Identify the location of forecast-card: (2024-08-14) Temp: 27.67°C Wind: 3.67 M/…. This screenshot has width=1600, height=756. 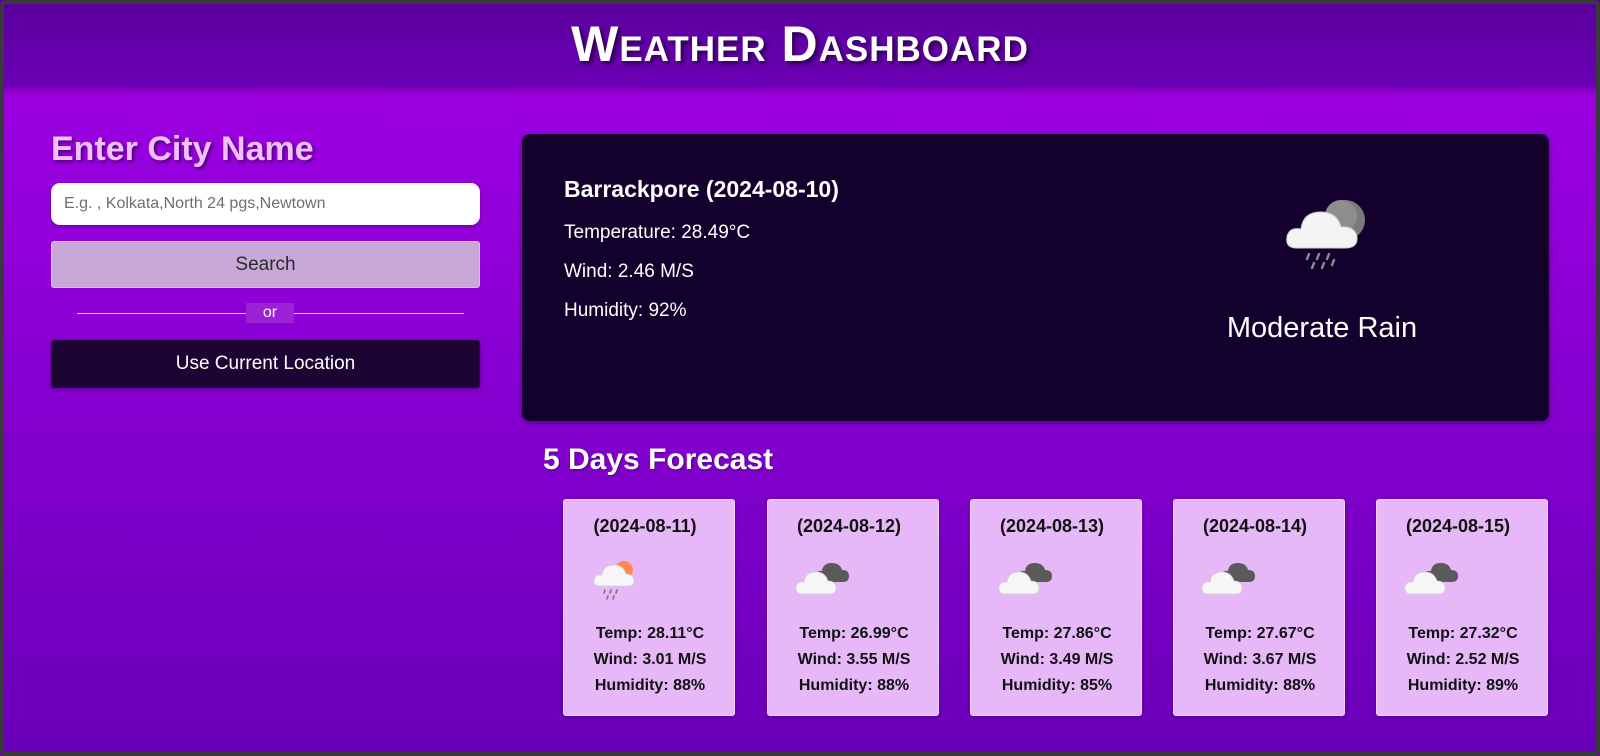
(1259, 607).